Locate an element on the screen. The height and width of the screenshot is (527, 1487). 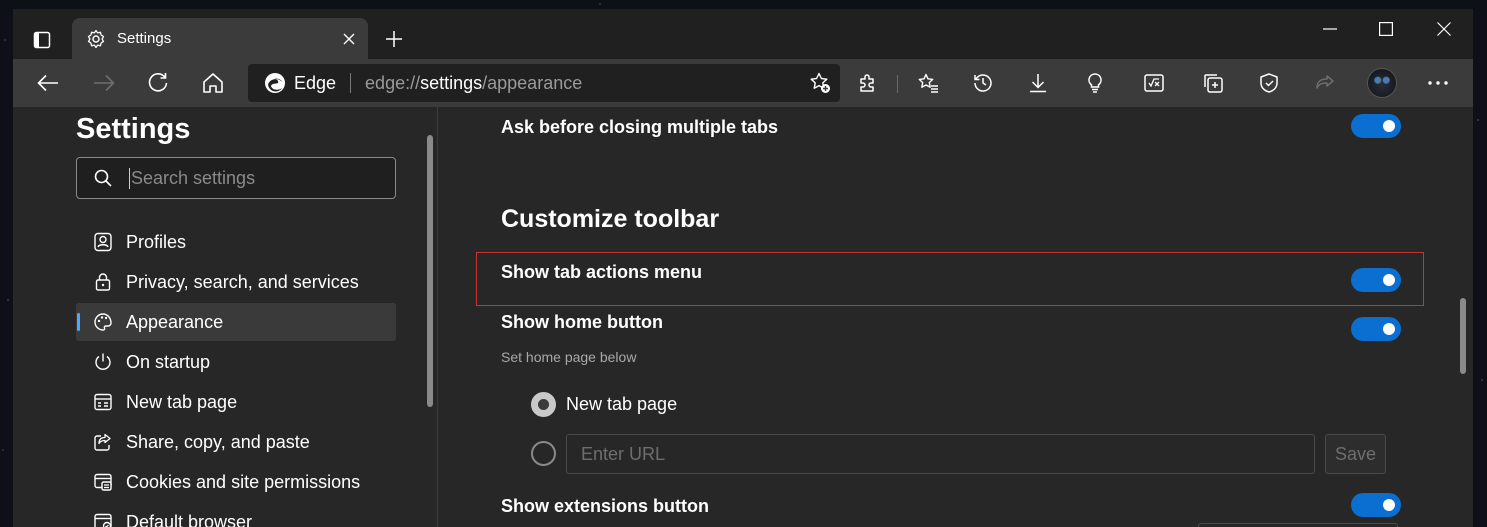
home-icon is located at coordinates (213, 83).